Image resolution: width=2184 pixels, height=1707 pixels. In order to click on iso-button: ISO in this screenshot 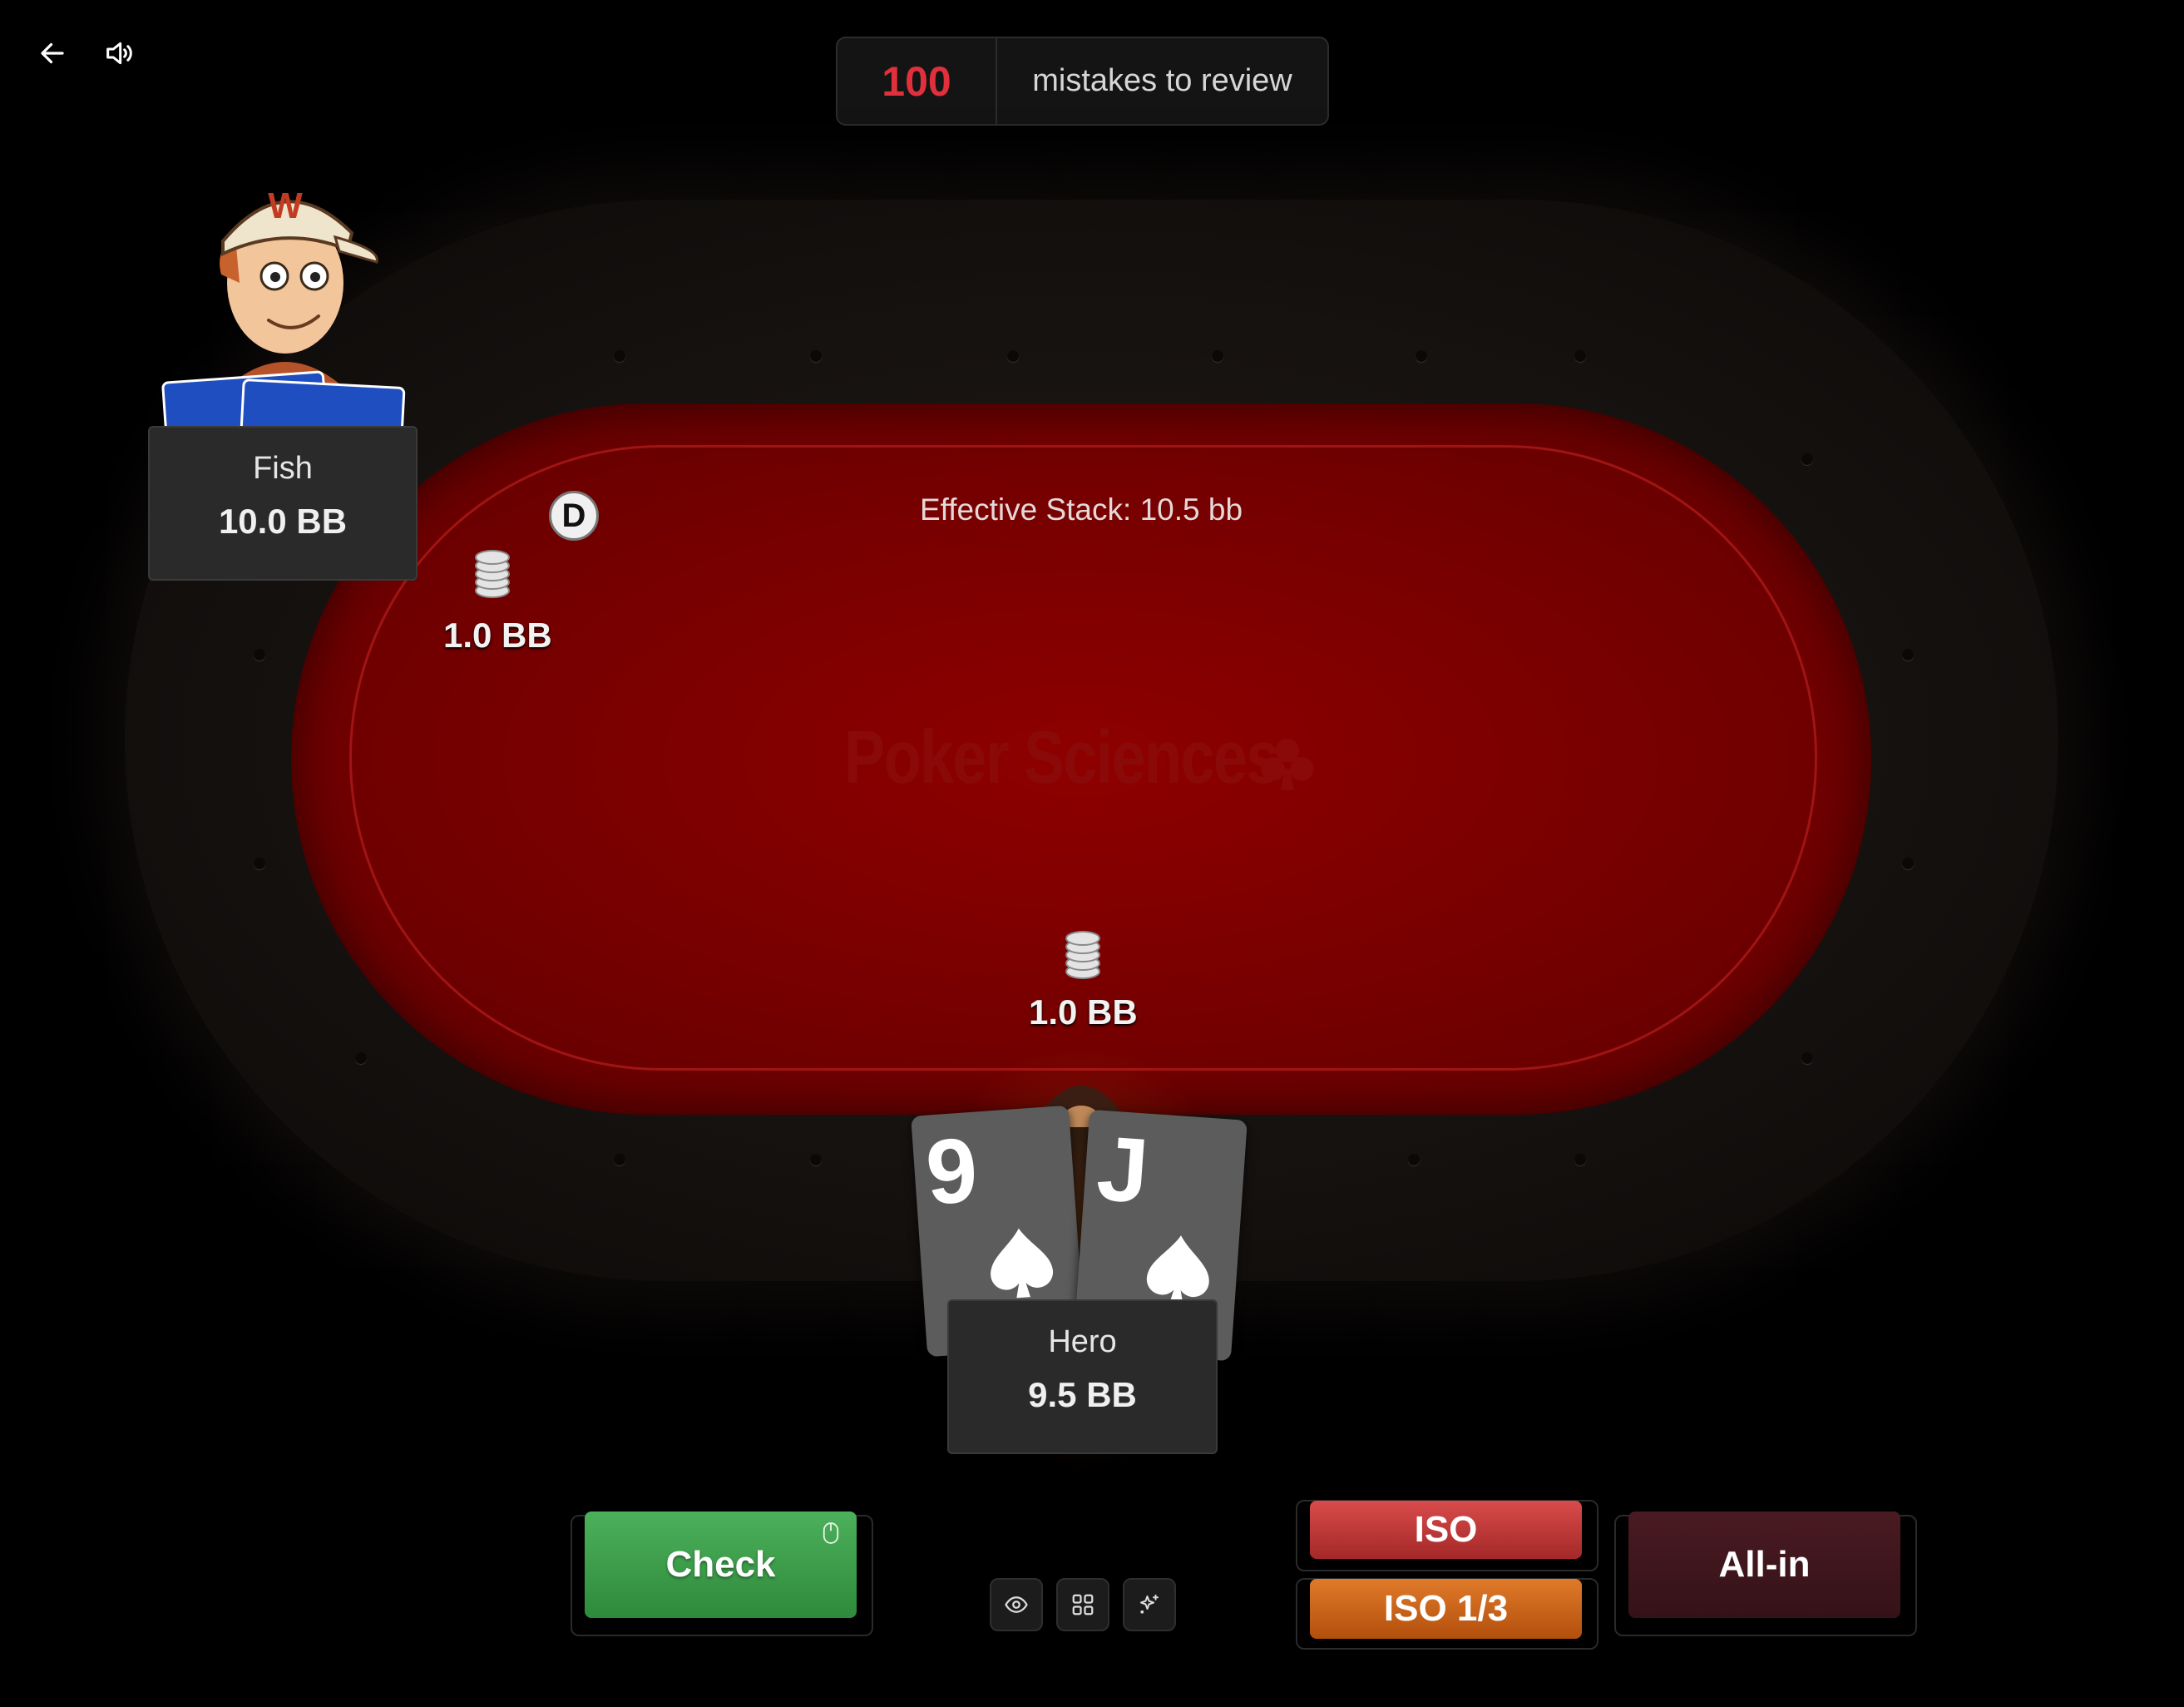, I will do `click(1446, 1530)`.